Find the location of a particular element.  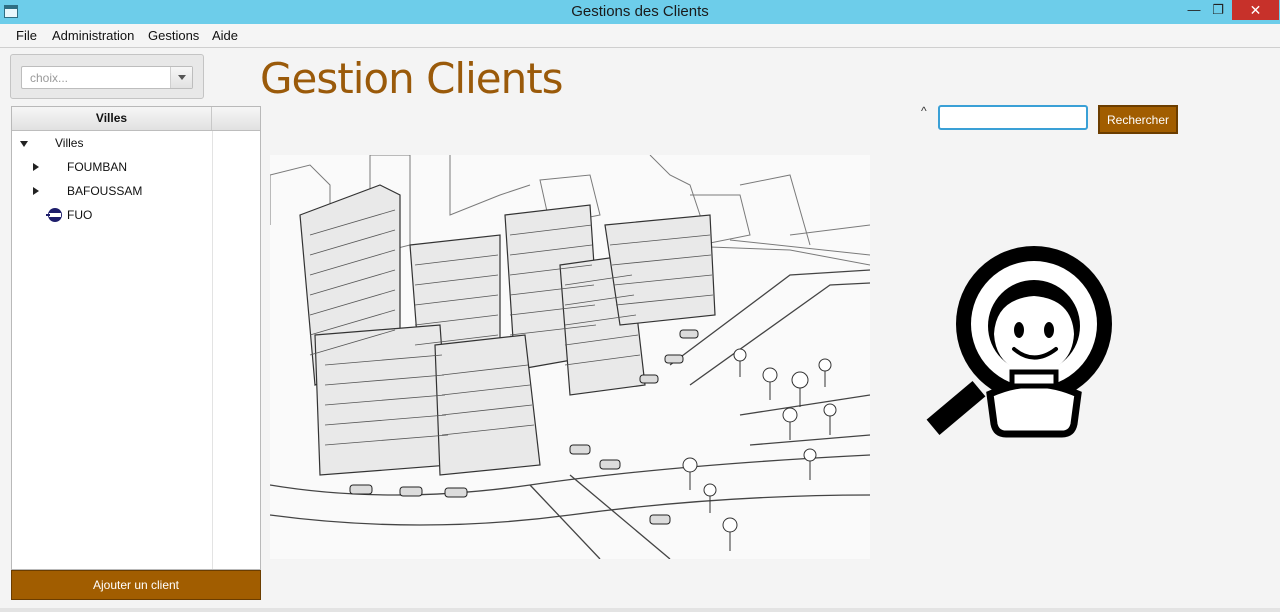

tree-label-bafoussam: BAFOUSSAM is located at coordinates (105, 191).